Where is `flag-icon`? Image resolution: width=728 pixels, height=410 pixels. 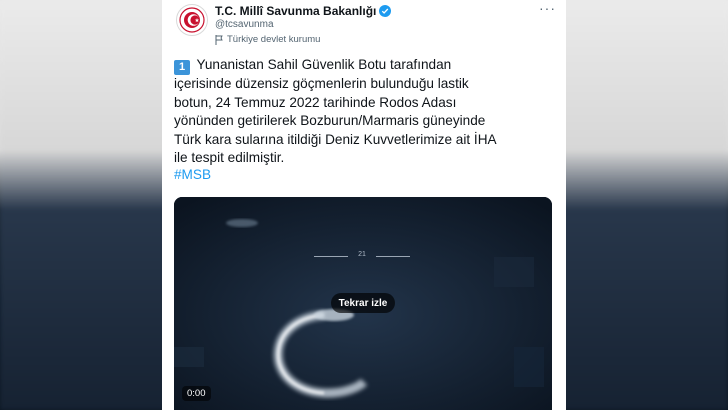
flag-icon is located at coordinates (219, 39).